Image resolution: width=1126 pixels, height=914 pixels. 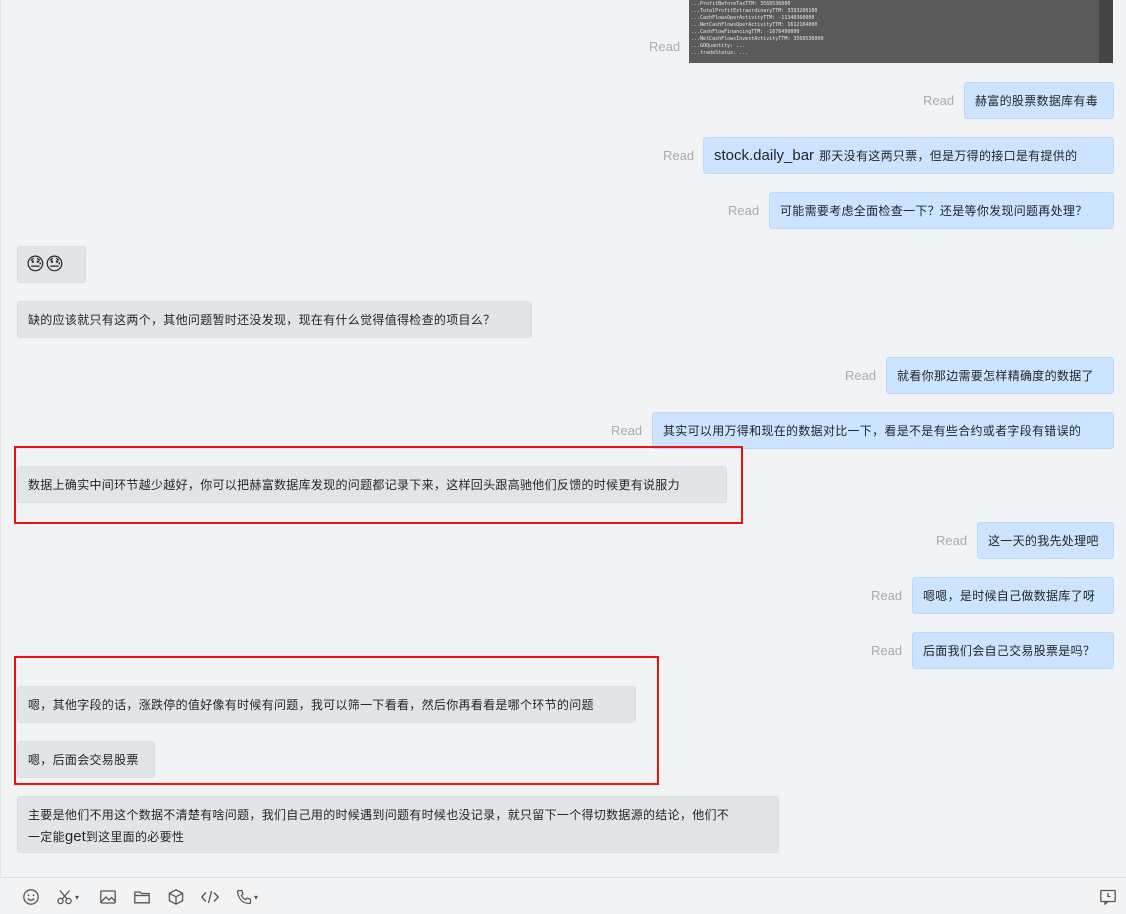 I want to click on image-text-line: ...ProfitBeforeTaxTTM: 3560536000, so click(x=741, y=4).